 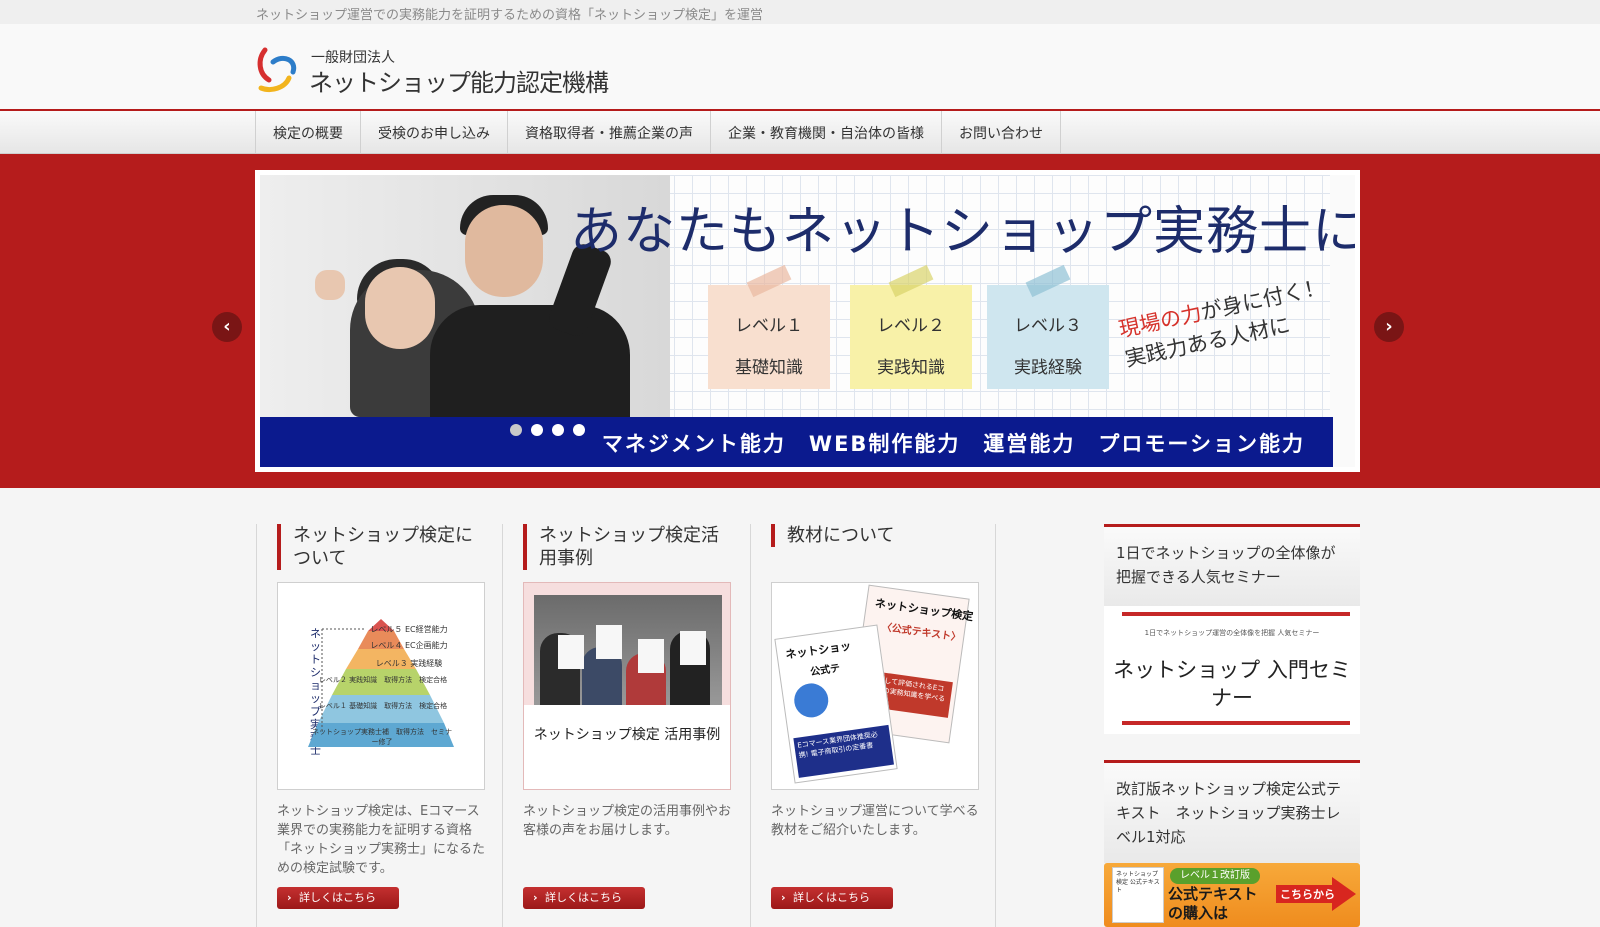 What do you see at coordinates (1213, 894) in the screenshot?
I see `banner-text-line-1: 公式テキスト` at bounding box center [1213, 894].